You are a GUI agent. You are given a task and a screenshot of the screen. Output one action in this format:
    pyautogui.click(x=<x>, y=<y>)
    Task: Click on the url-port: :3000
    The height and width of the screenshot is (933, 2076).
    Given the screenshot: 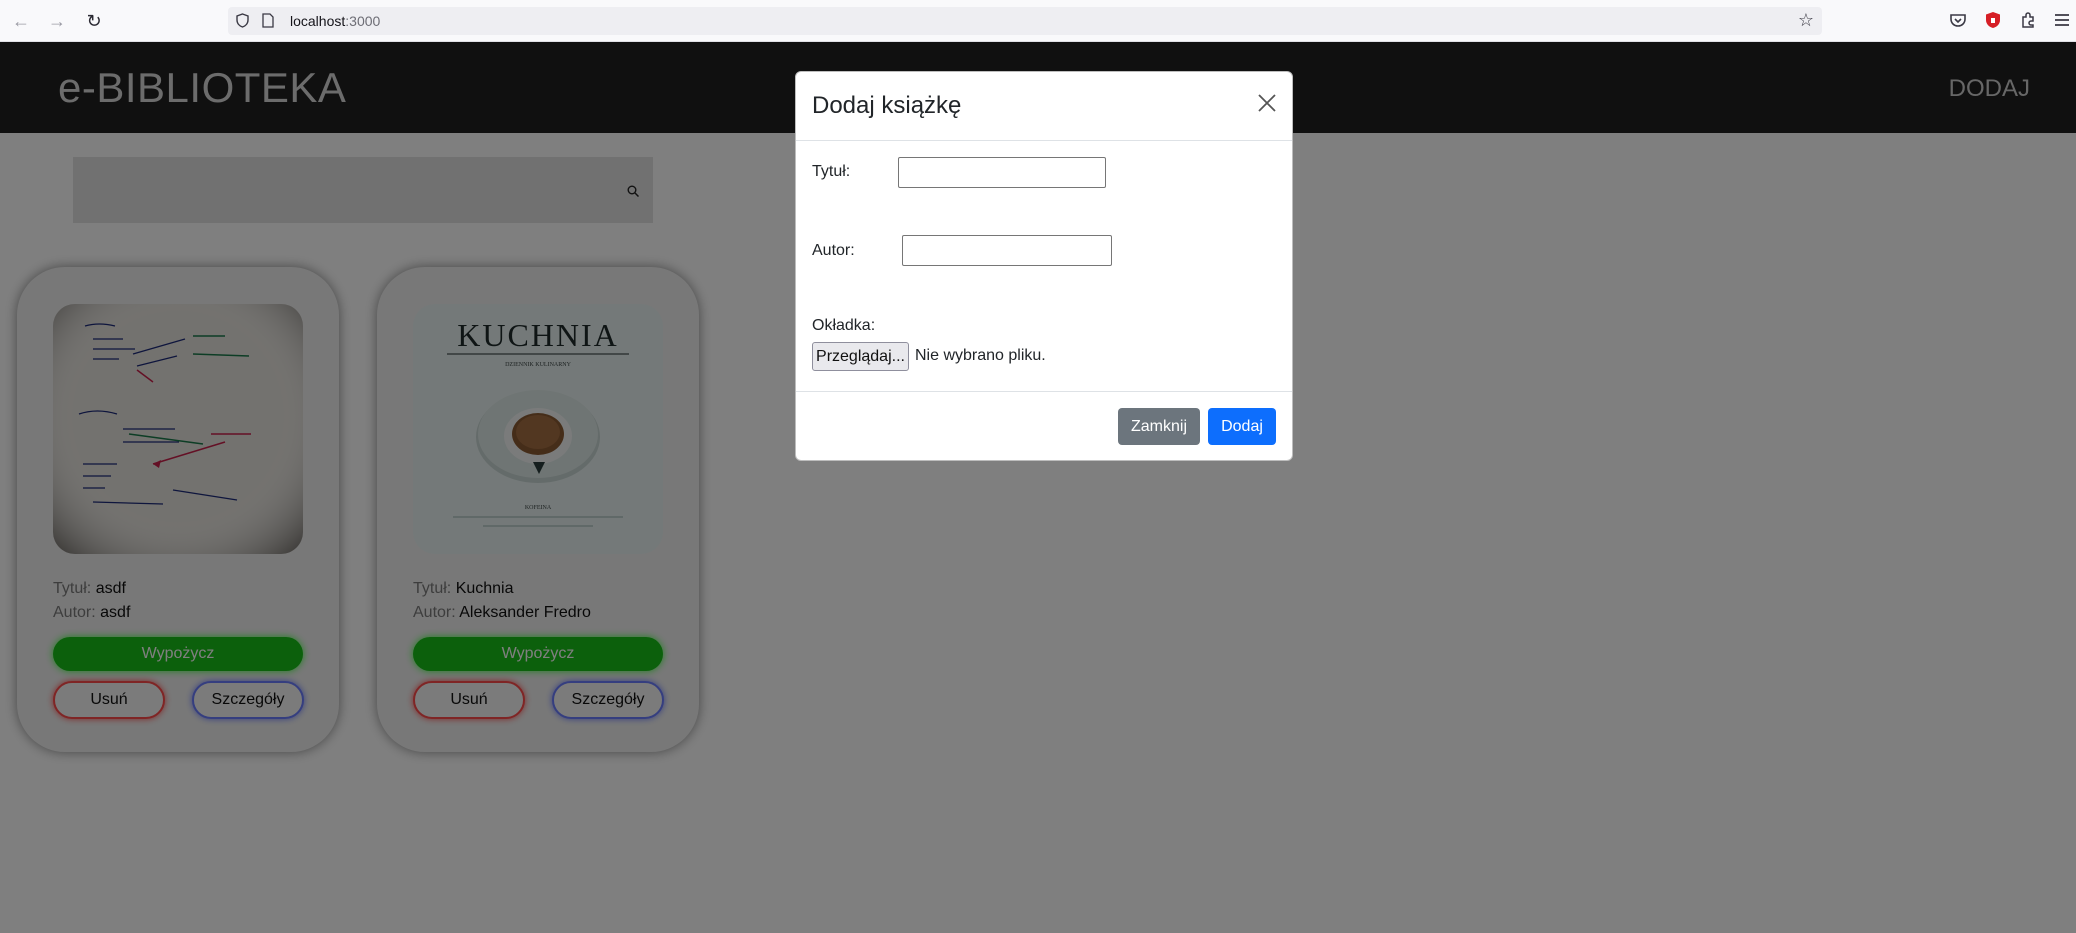 What is the action you would take?
    pyautogui.click(x=363, y=21)
    